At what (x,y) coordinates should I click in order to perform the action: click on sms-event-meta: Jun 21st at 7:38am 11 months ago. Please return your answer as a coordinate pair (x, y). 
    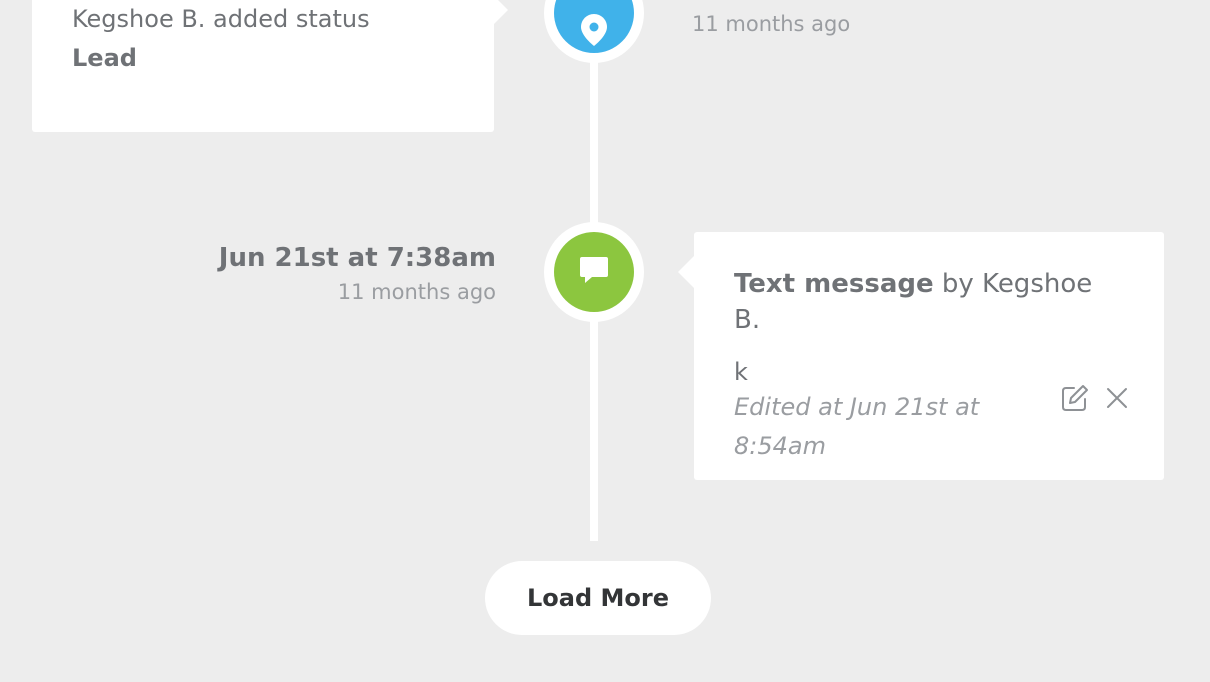
    Looking at the image, I should click on (357, 272).